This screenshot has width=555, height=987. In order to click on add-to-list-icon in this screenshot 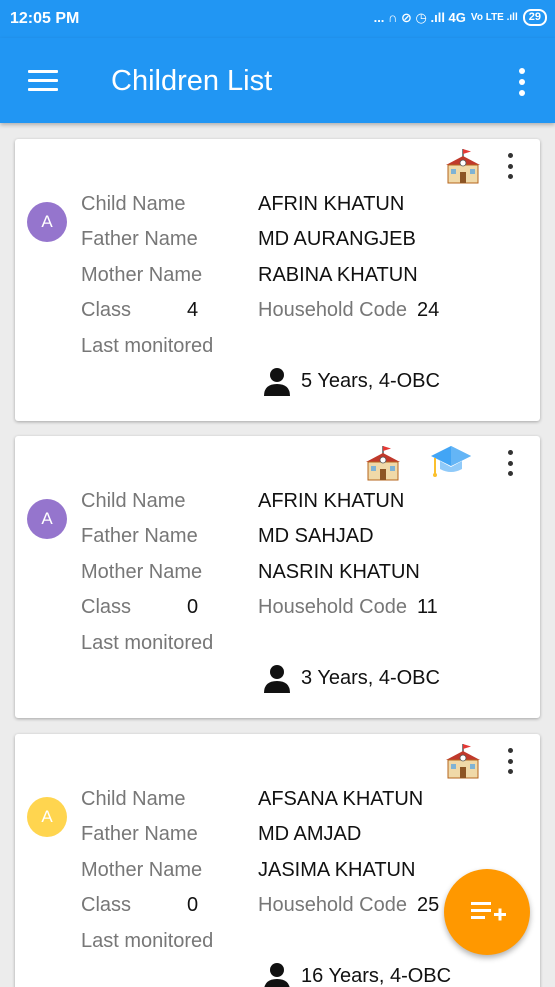, I will do `click(488, 911)`.